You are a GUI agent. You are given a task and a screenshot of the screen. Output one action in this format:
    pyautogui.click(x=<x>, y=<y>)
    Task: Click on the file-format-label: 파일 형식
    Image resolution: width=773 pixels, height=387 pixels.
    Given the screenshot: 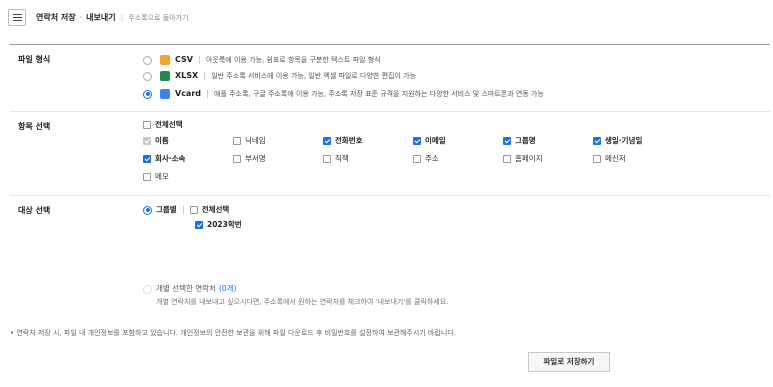 What is the action you would take?
    pyautogui.click(x=34, y=59)
    